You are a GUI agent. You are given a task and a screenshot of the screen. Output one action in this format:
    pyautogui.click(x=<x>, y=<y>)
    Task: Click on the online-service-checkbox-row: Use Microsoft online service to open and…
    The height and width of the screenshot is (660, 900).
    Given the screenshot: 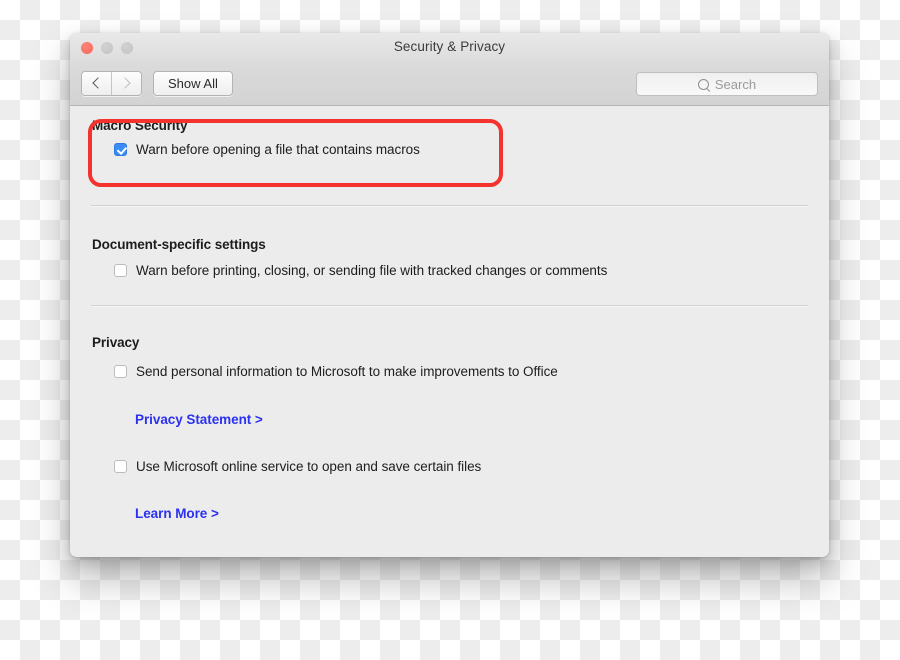 What is the action you would take?
    pyautogui.click(x=286, y=466)
    